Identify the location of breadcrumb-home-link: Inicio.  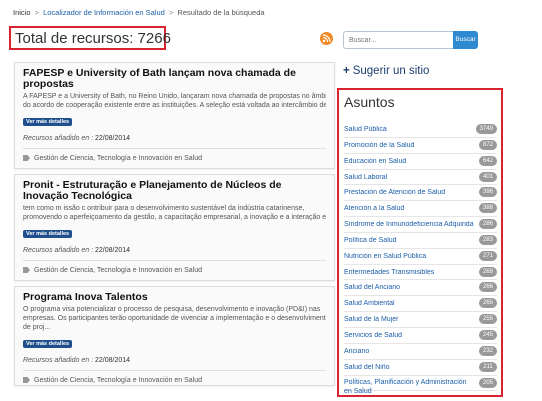
(22, 12).